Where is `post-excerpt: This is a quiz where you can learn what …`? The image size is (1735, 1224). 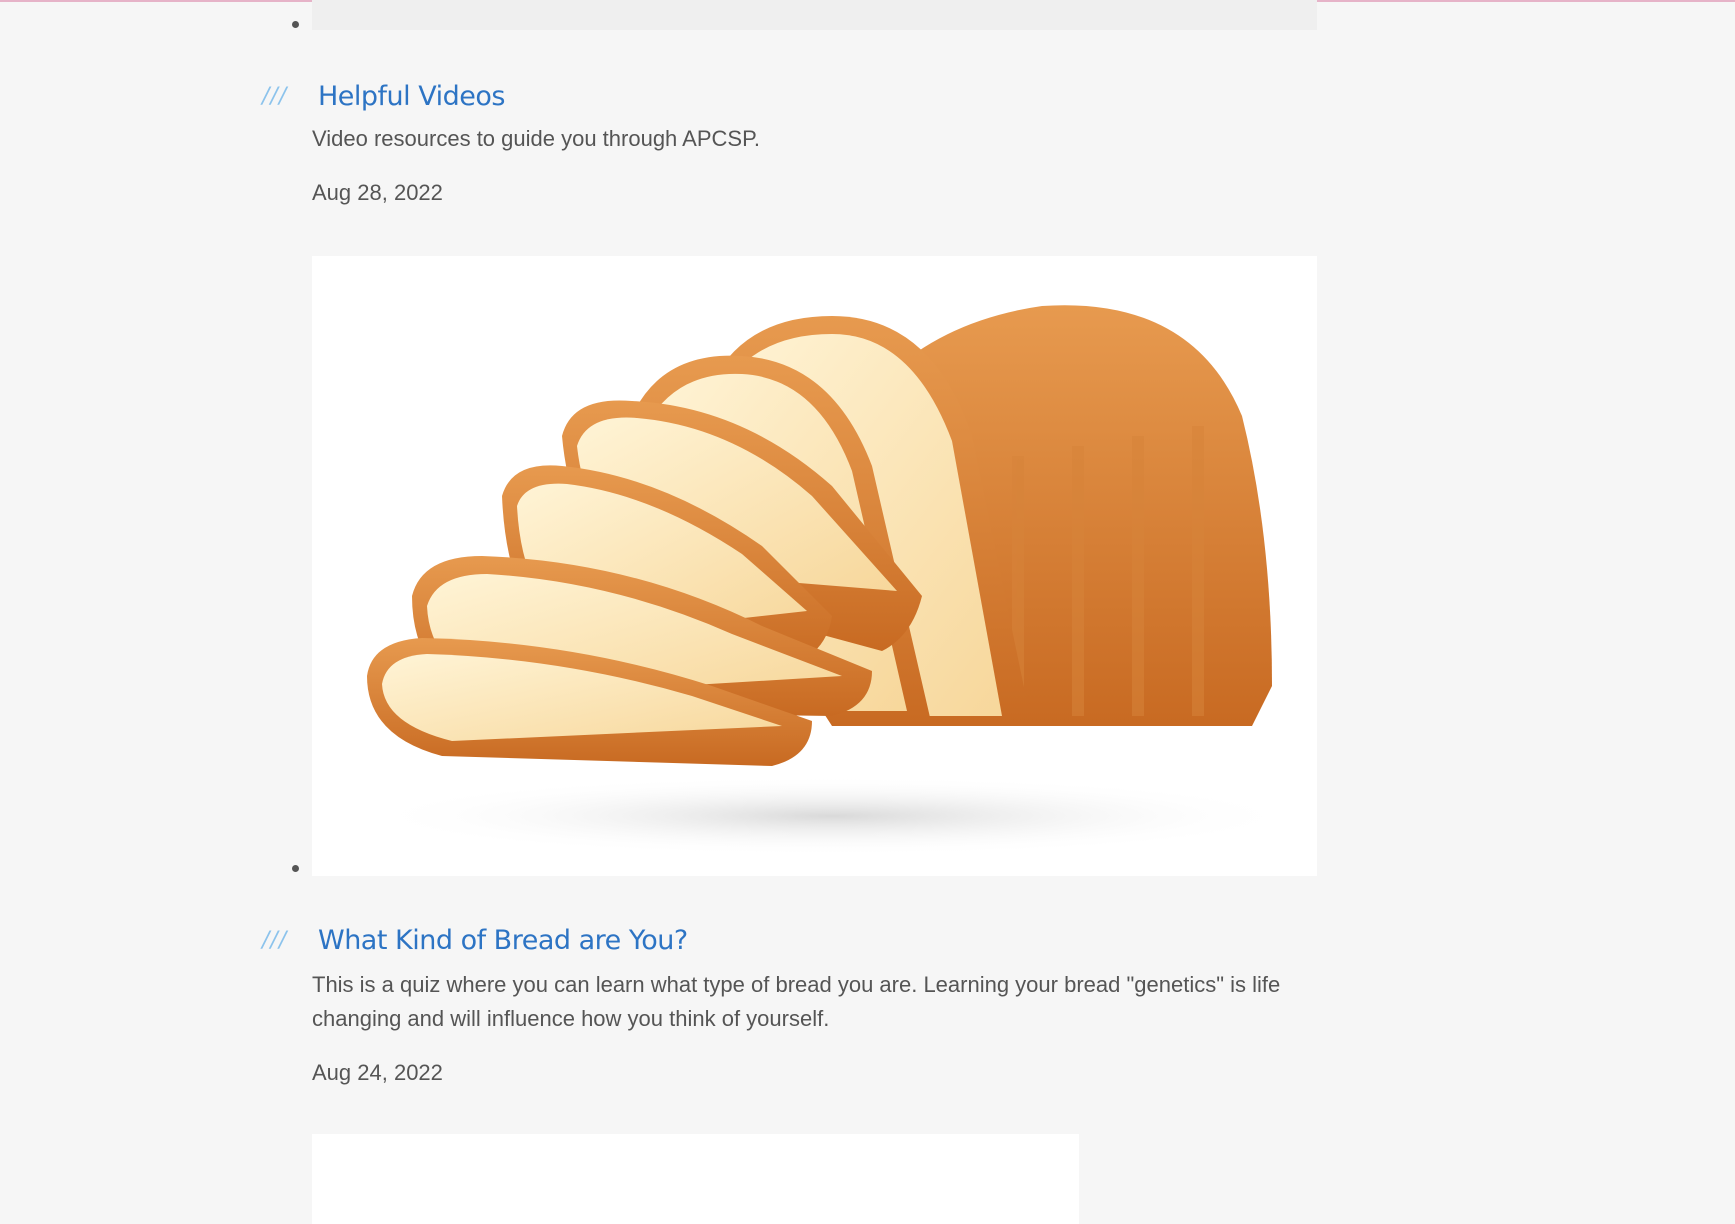 post-excerpt: This is a quiz where you can learn what … is located at coordinates (796, 1001).